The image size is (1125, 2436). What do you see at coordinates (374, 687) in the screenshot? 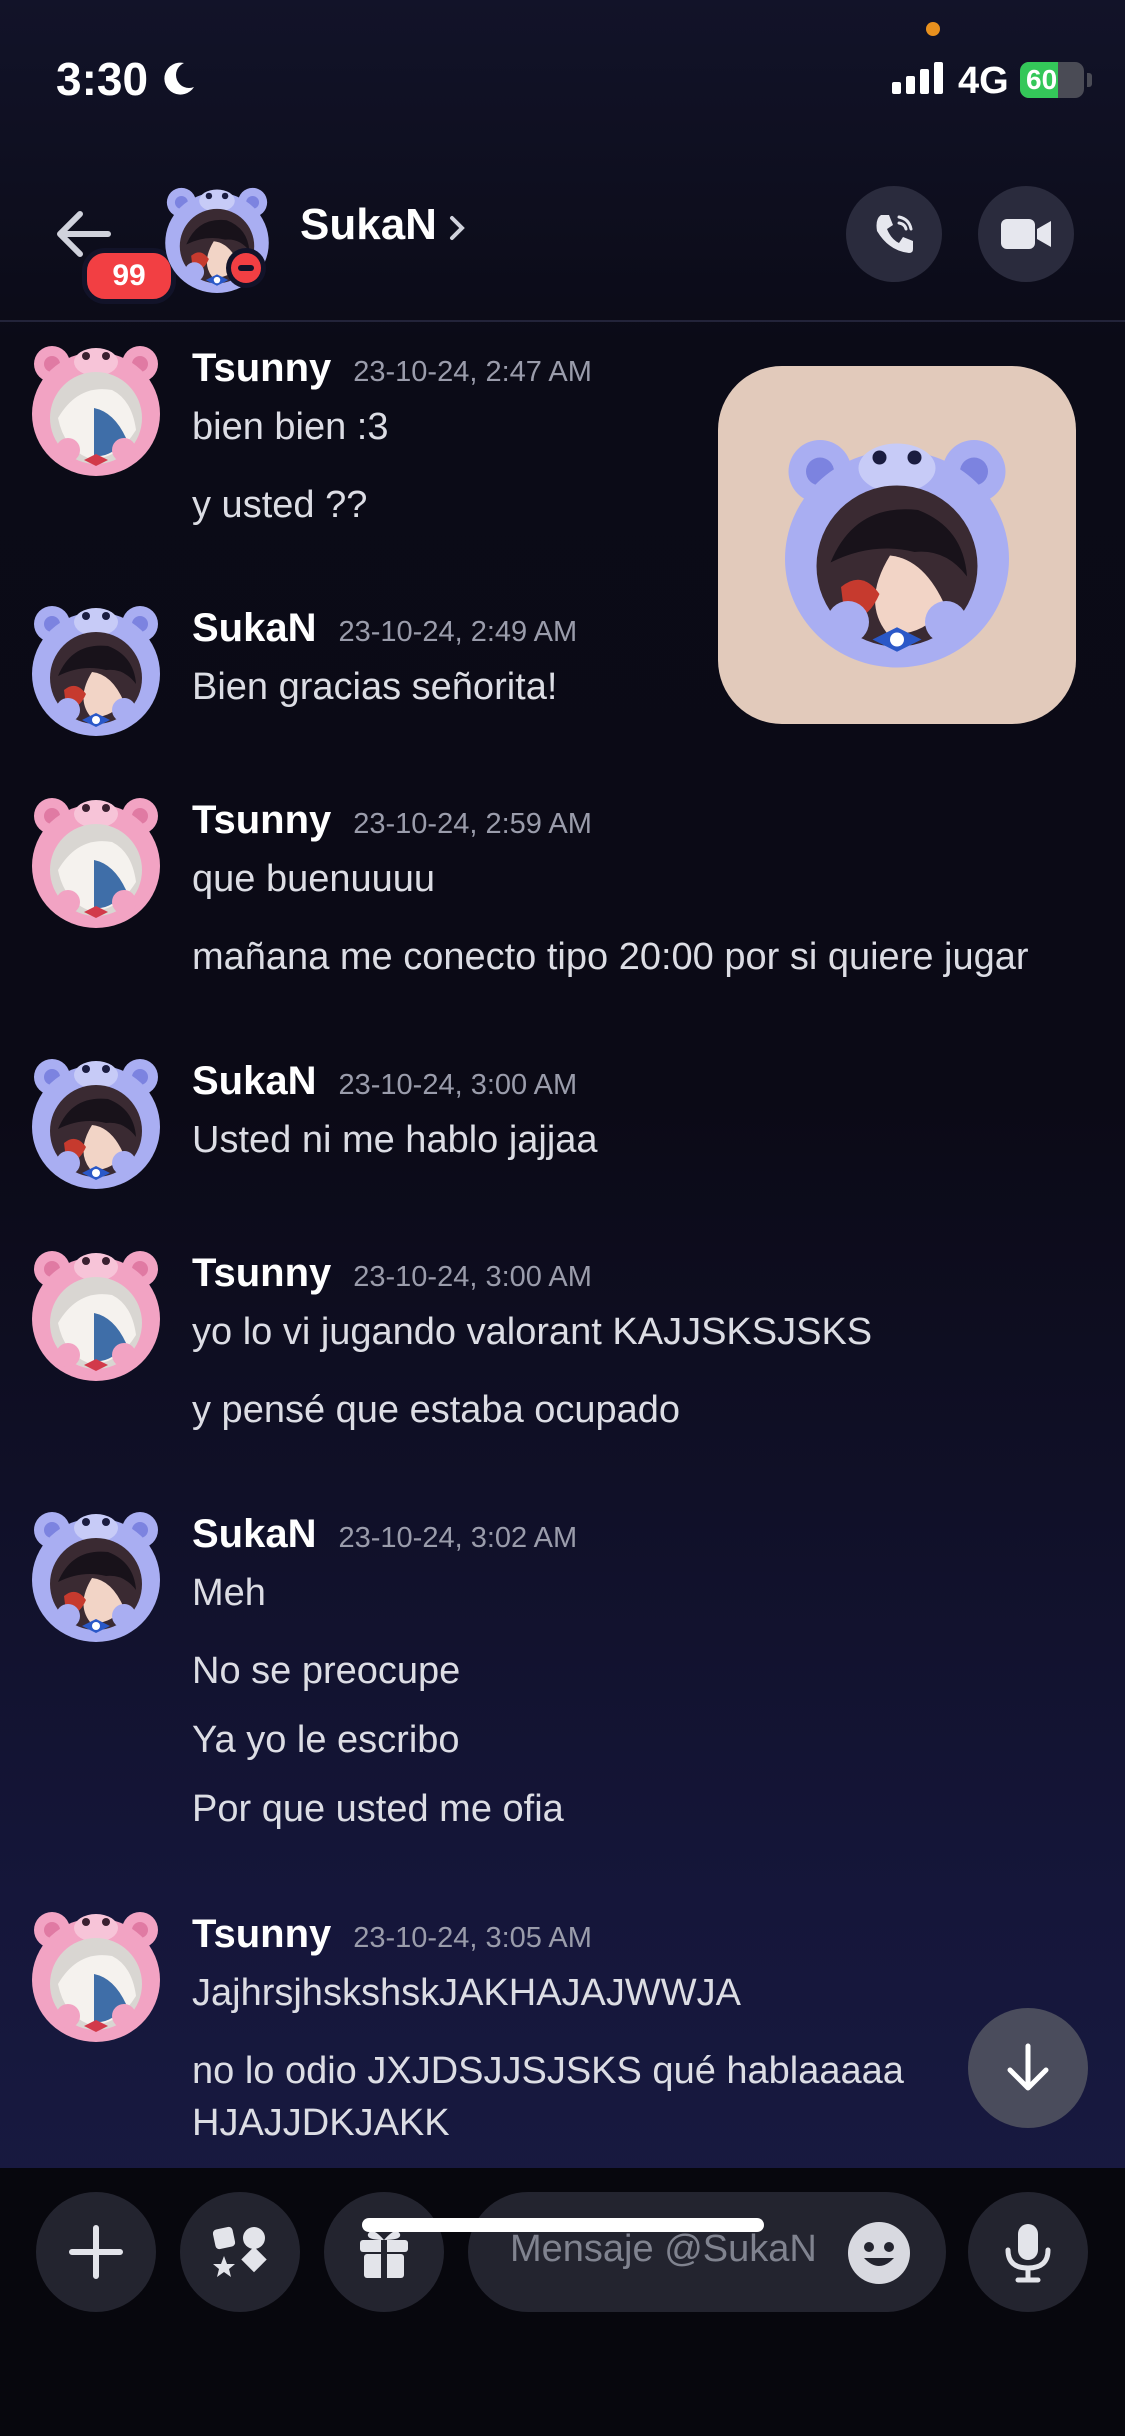
I see `message-text: Bien gracias señorita!` at bounding box center [374, 687].